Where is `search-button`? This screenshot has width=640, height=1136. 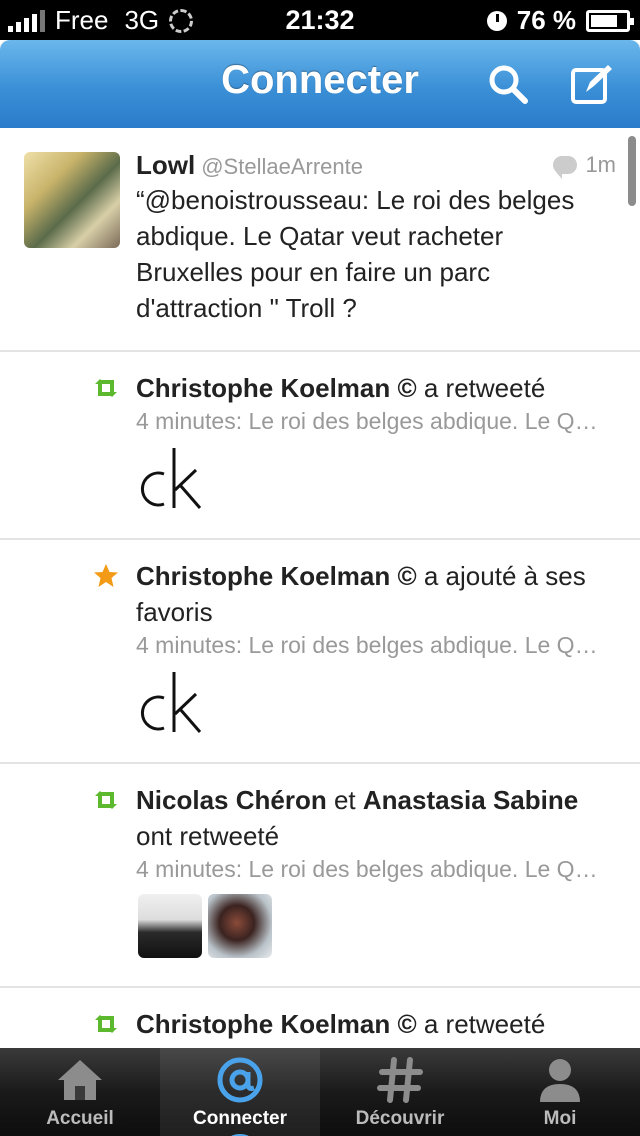 search-button is located at coordinates (508, 84).